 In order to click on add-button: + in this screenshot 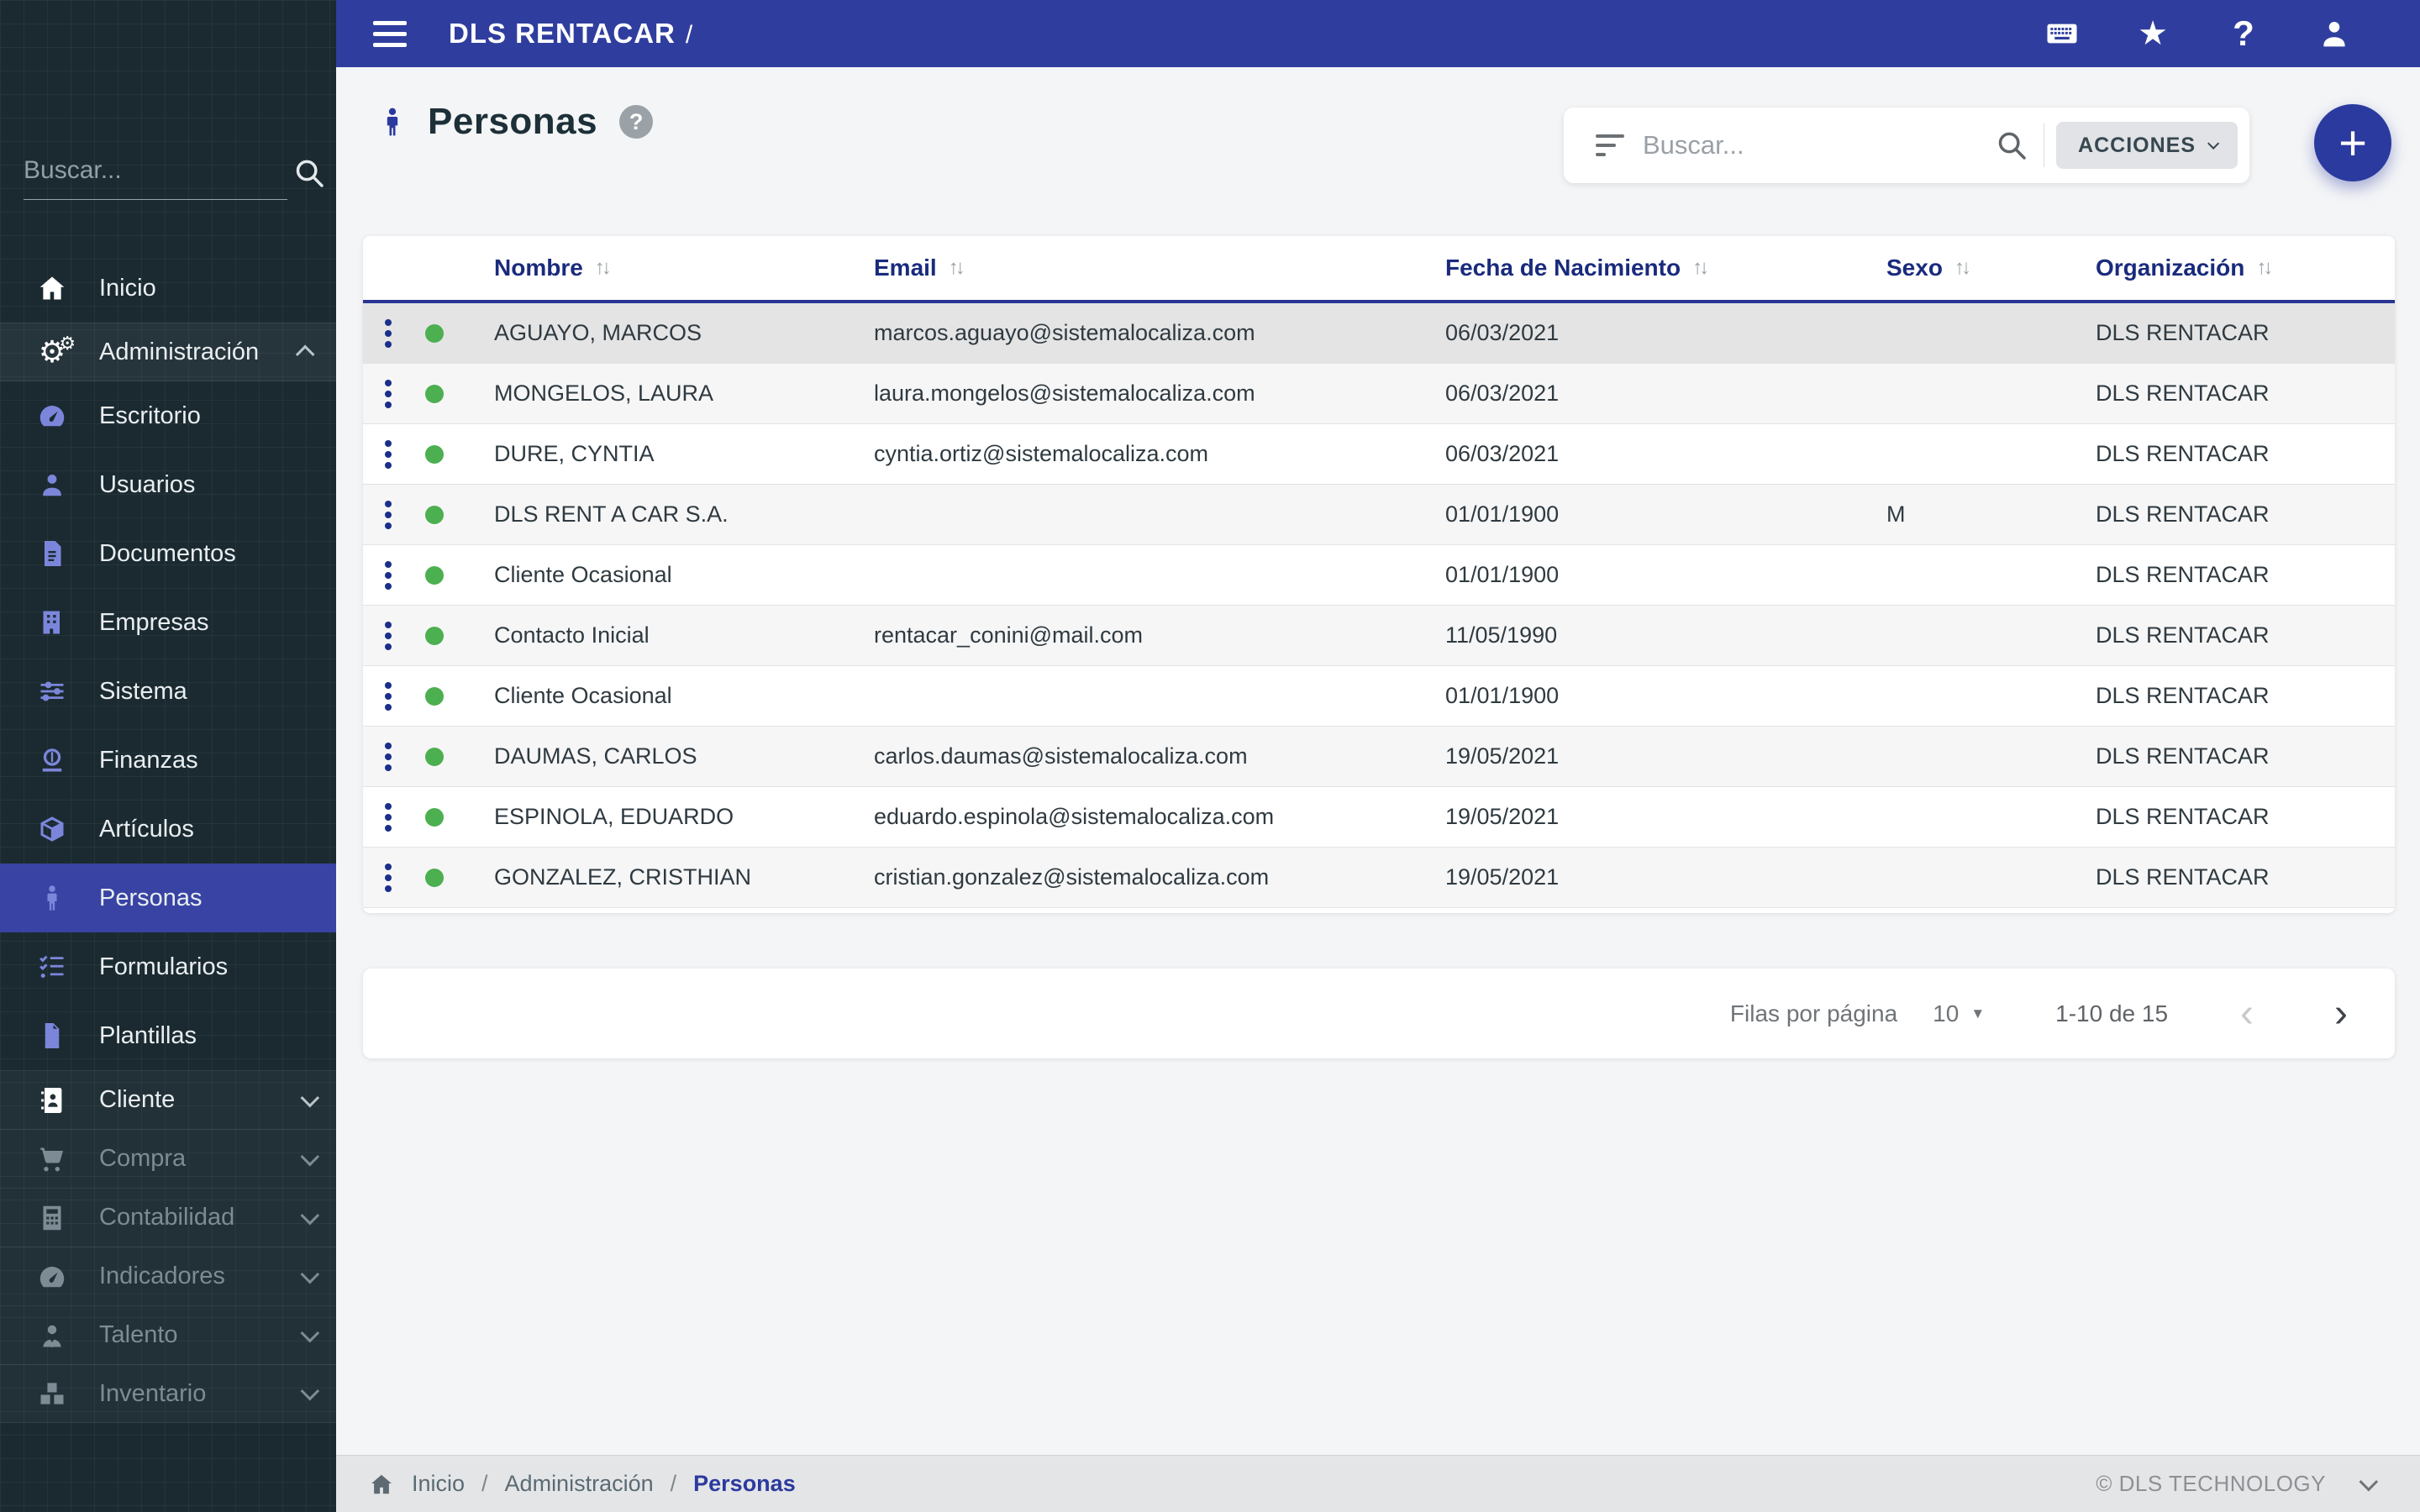, I will do `click(2352, 142)`.